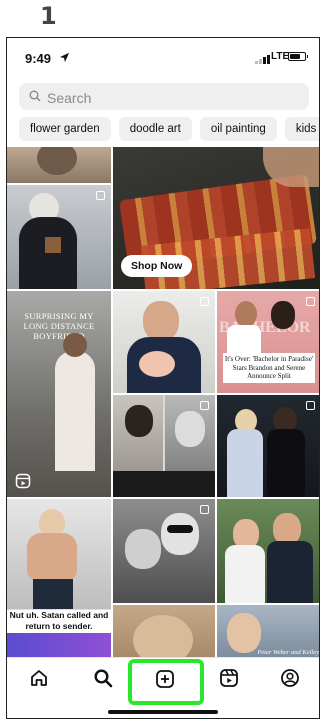  Describe the element at coordinates (268, 631) in the screenshot. I see `post-peter-kelley: Peter Weber and Kelley` at that location.